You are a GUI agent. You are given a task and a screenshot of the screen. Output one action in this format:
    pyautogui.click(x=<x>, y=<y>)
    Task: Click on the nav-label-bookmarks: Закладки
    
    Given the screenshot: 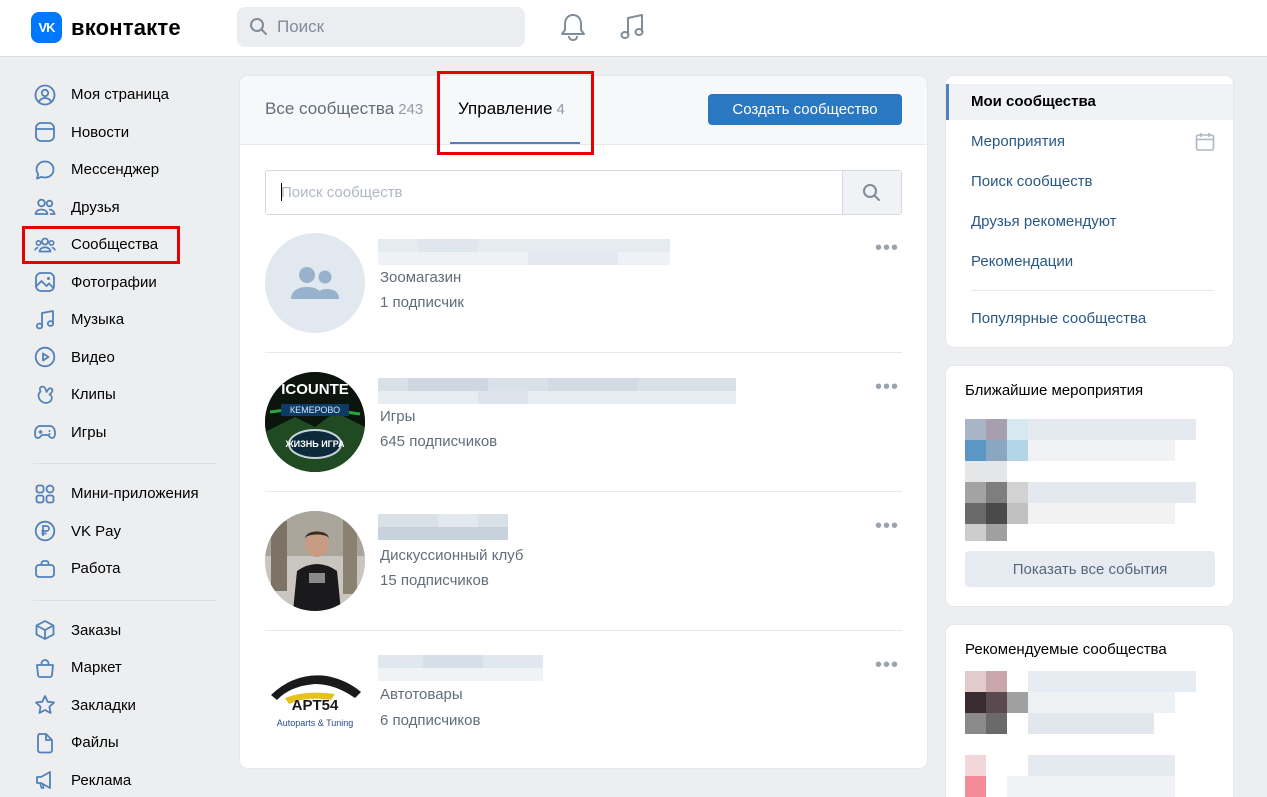 What is the action you would take?
    pyautogui.click(x=103, y=705)
    